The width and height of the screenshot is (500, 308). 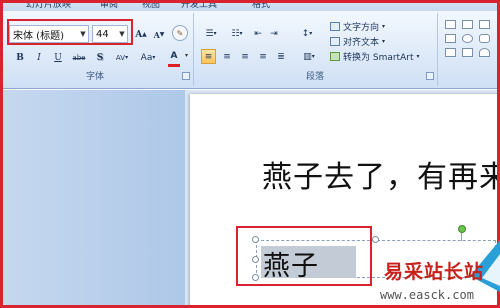 I want to click on font-controls-highlight, so click(x=70, y=32).